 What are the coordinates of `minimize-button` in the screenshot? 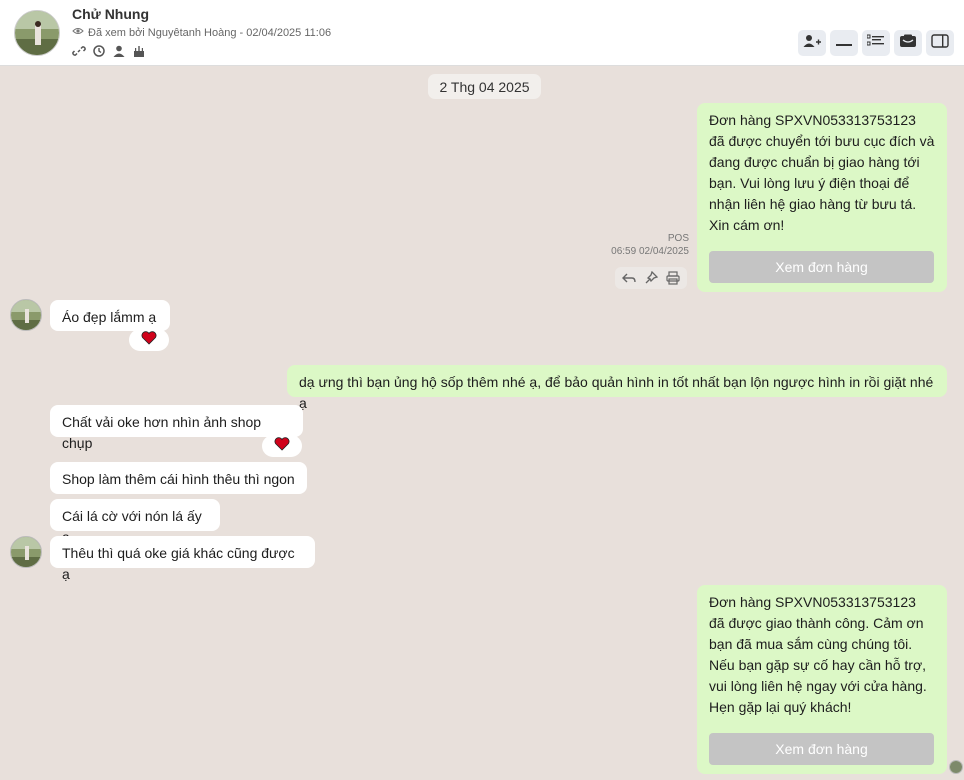 It's located at (844, 43).